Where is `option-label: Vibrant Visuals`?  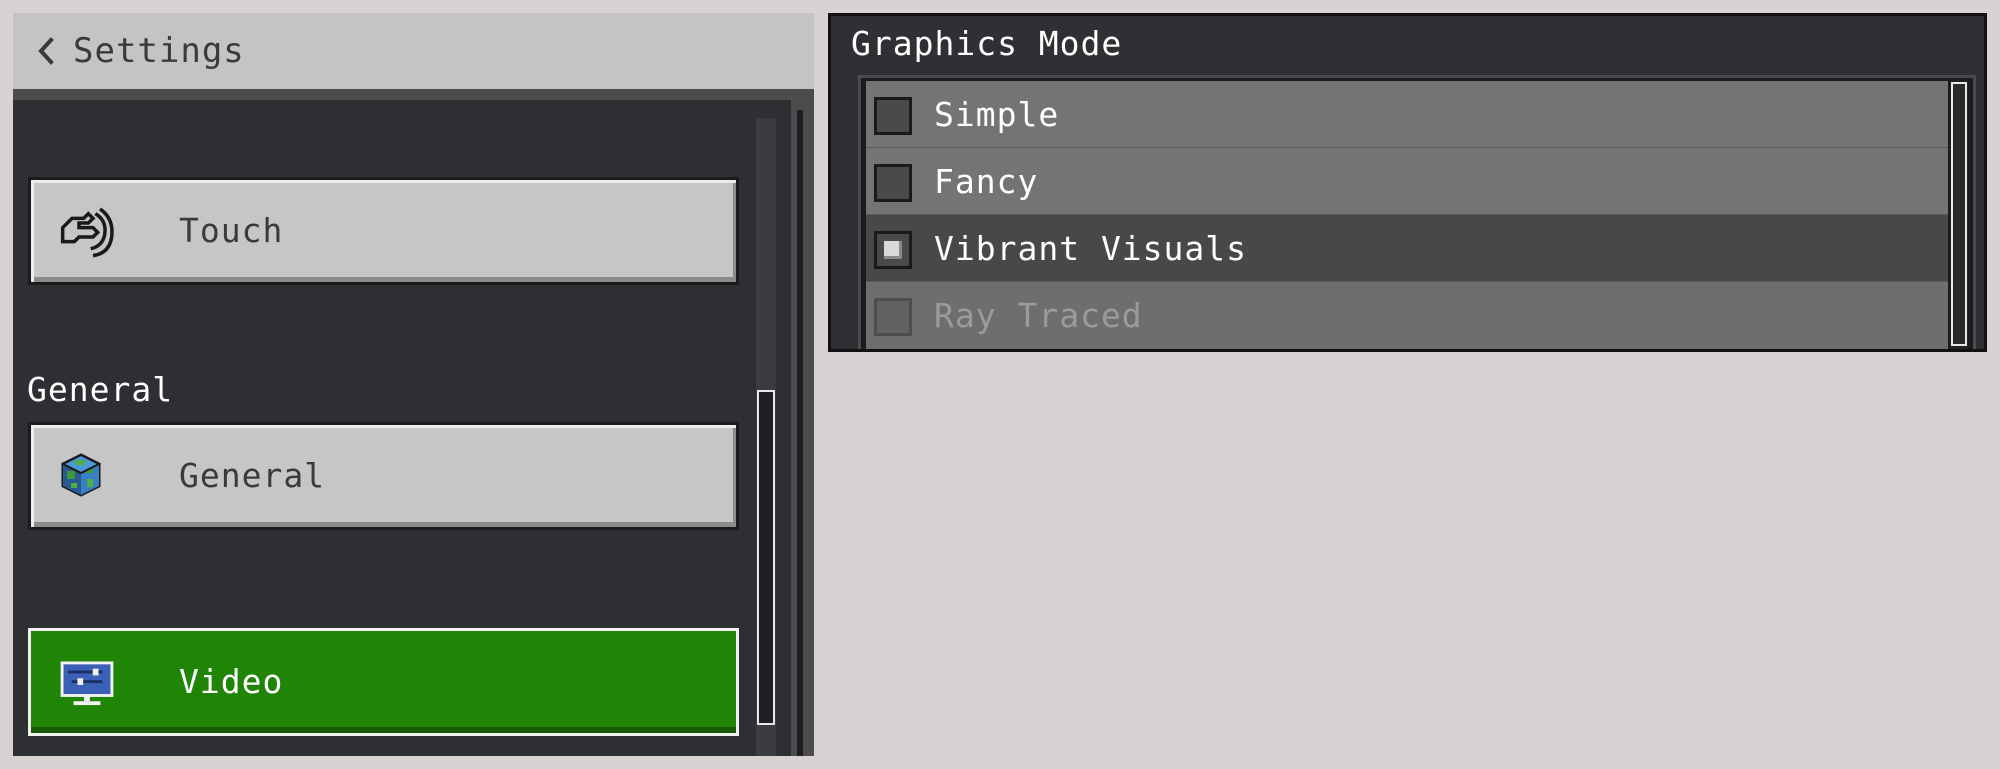
option-label: Vibrant Visuals is located at coordinates (1091, 248).